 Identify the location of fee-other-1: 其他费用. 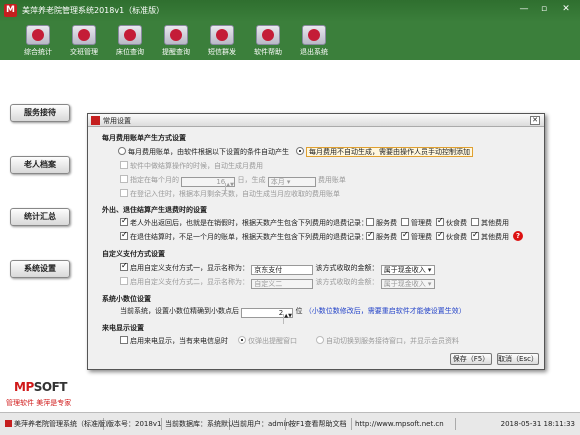
(490, 223).